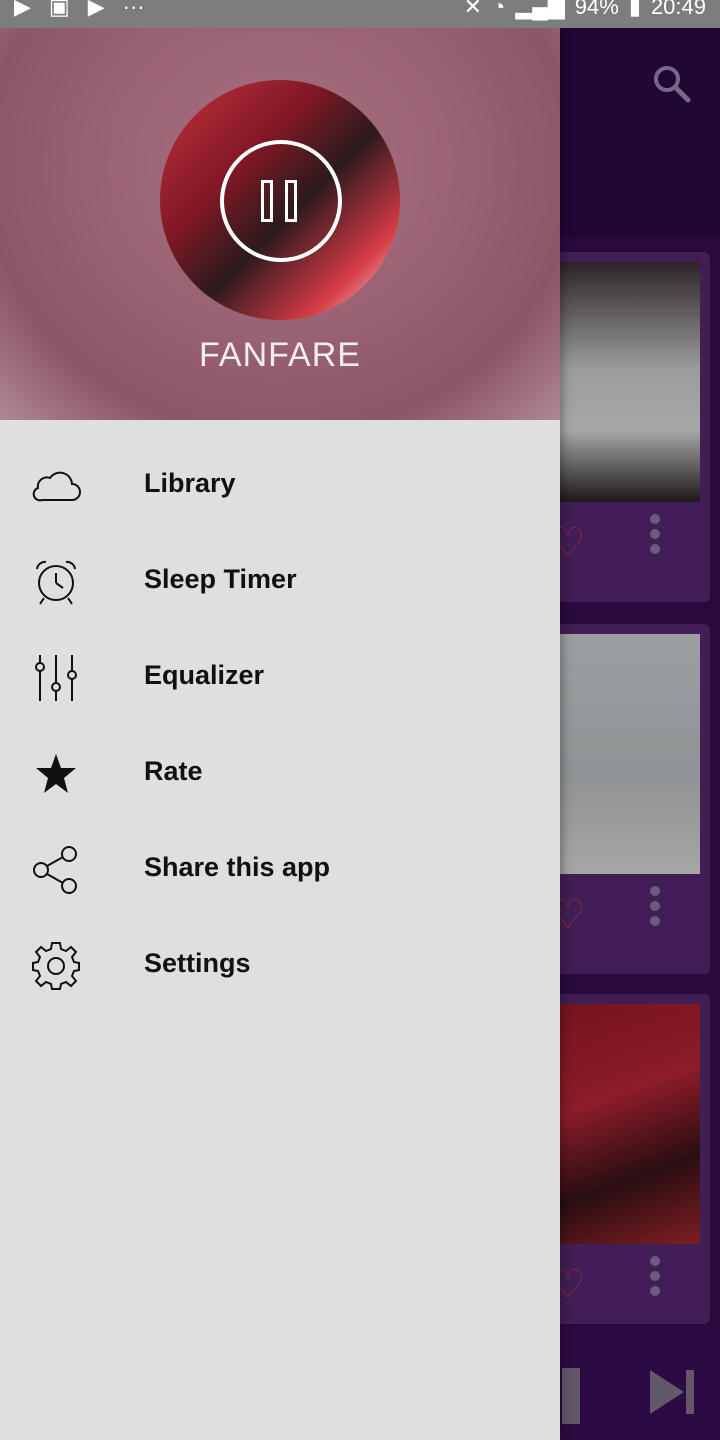  Describe the element at coordinates (220, 579) in the screenshot. I see `menu-item-label: Sleep Timer` at that location.